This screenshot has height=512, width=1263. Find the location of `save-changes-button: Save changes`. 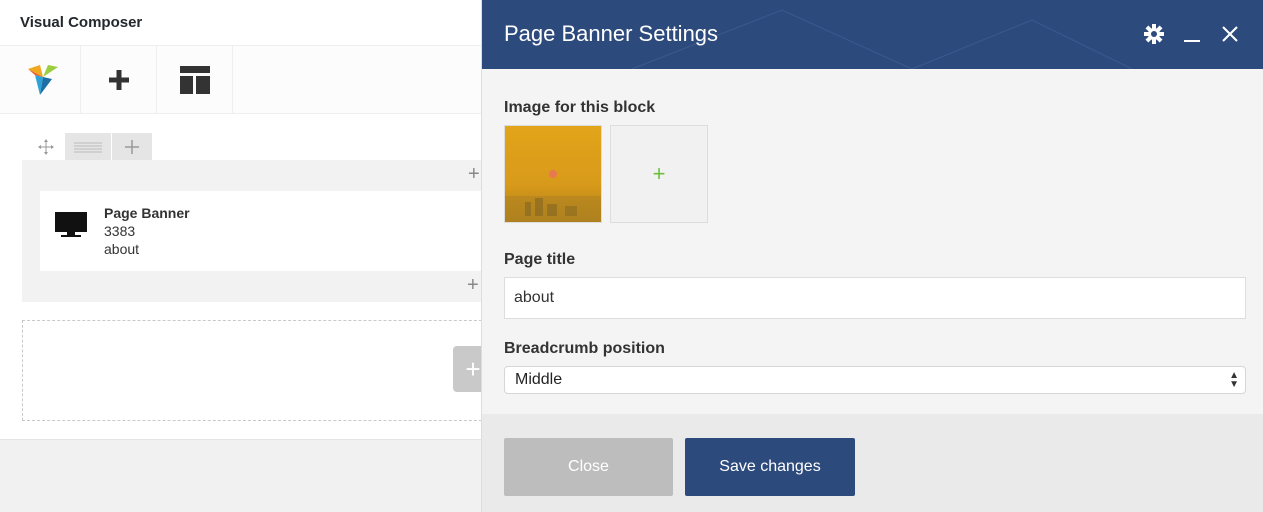

save-changes-button: Save changes is located at coordinates (770, 467).